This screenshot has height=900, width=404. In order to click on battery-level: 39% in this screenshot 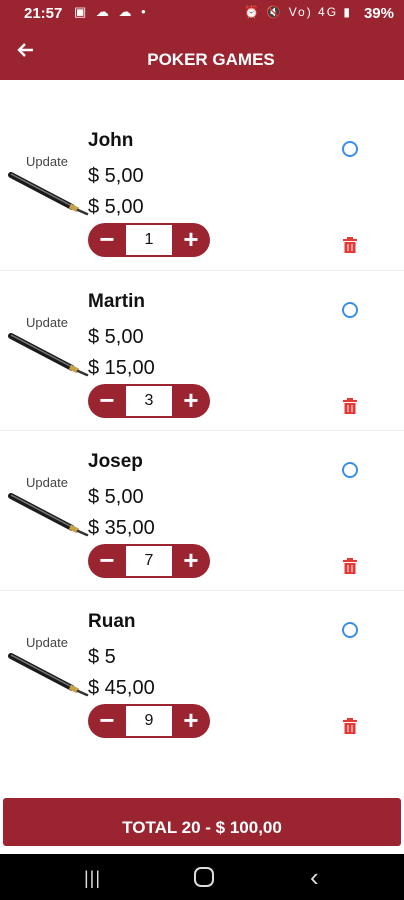, I will do `click(378, 13)`.